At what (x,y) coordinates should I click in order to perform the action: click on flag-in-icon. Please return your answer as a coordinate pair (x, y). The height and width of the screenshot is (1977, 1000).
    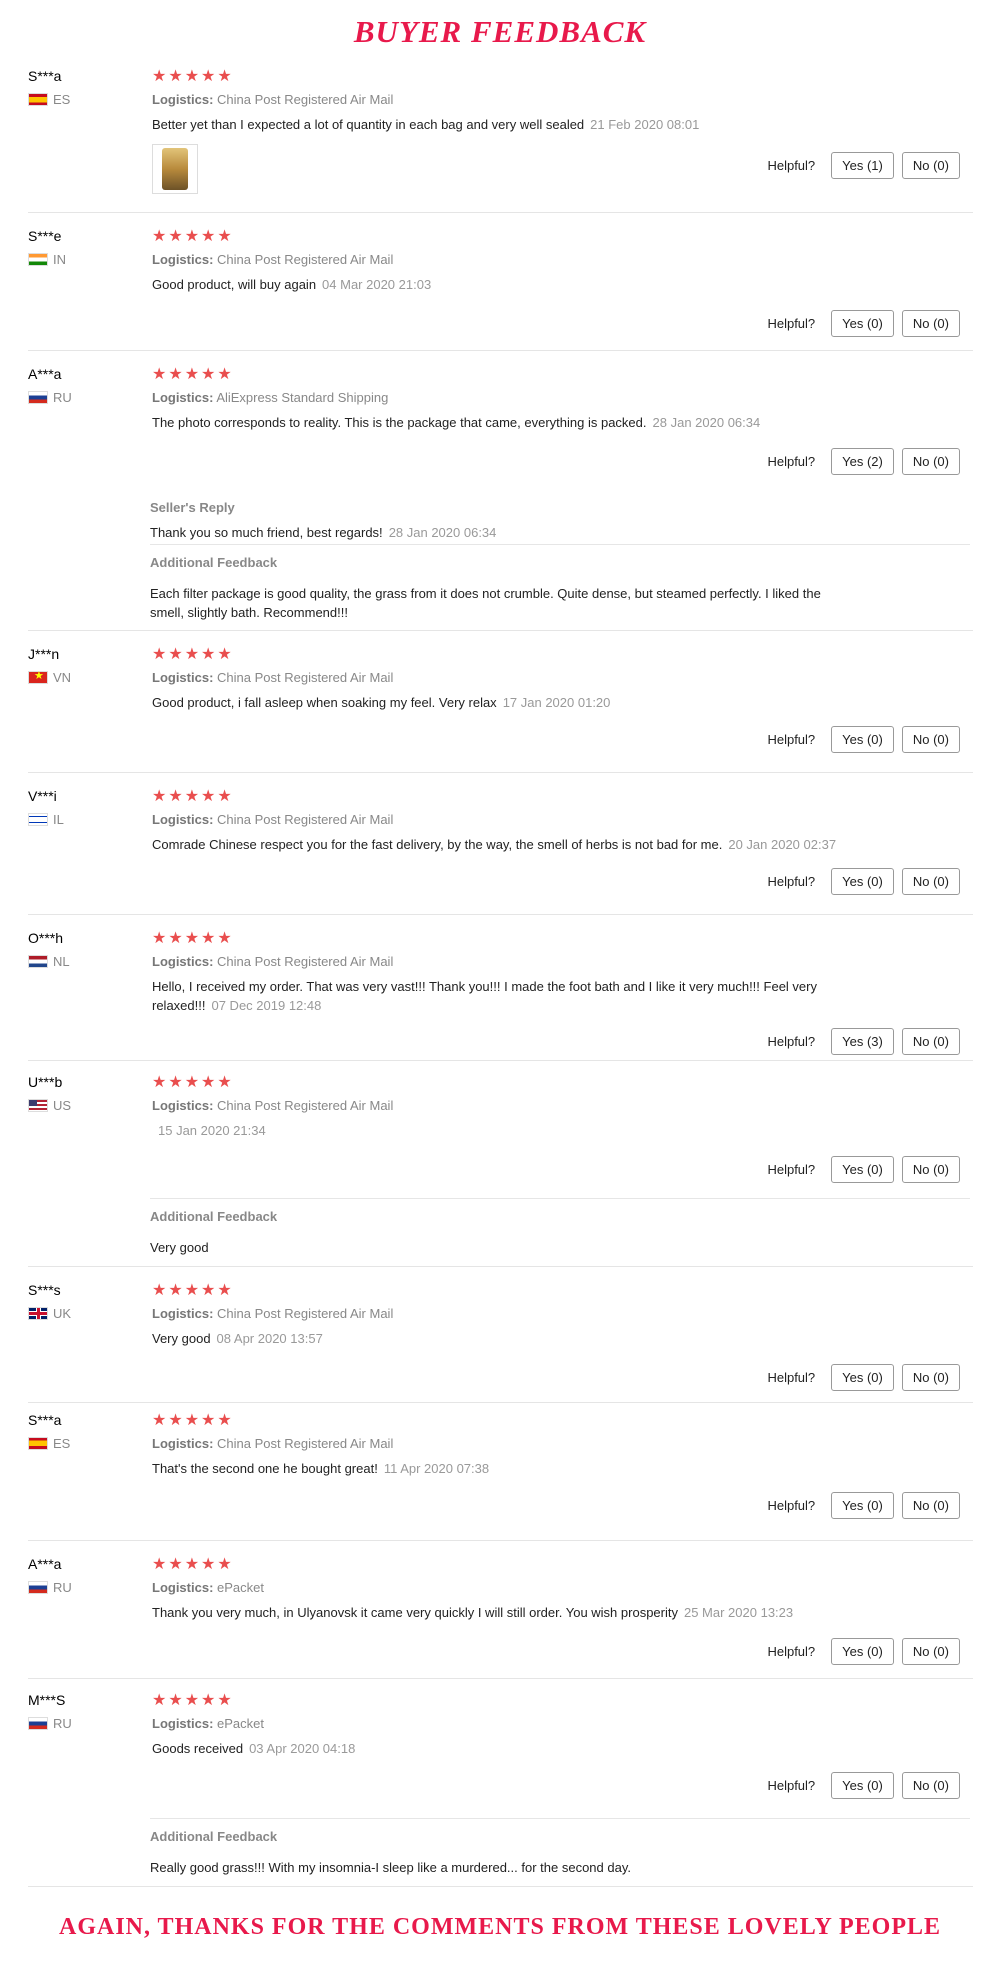
    Looking at the image, I should click on (38, 259).